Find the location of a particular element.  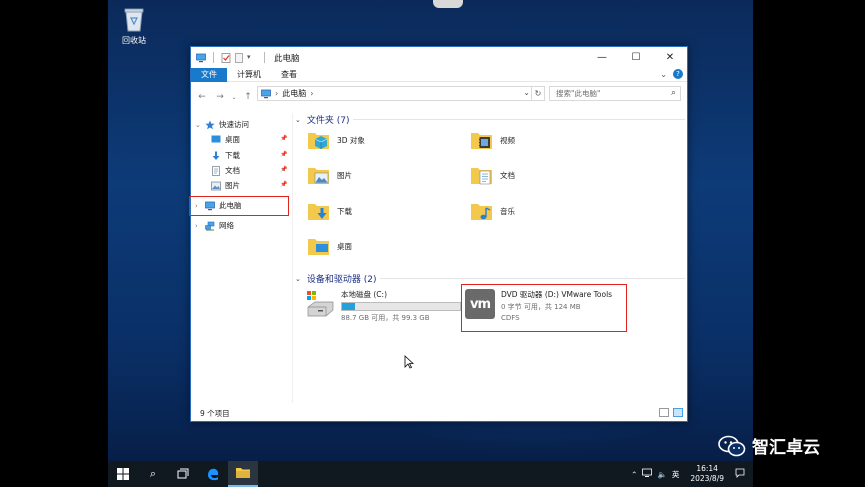

search-input: 搜索"此电脑" ⌕ is located at coordinates (615, 93).